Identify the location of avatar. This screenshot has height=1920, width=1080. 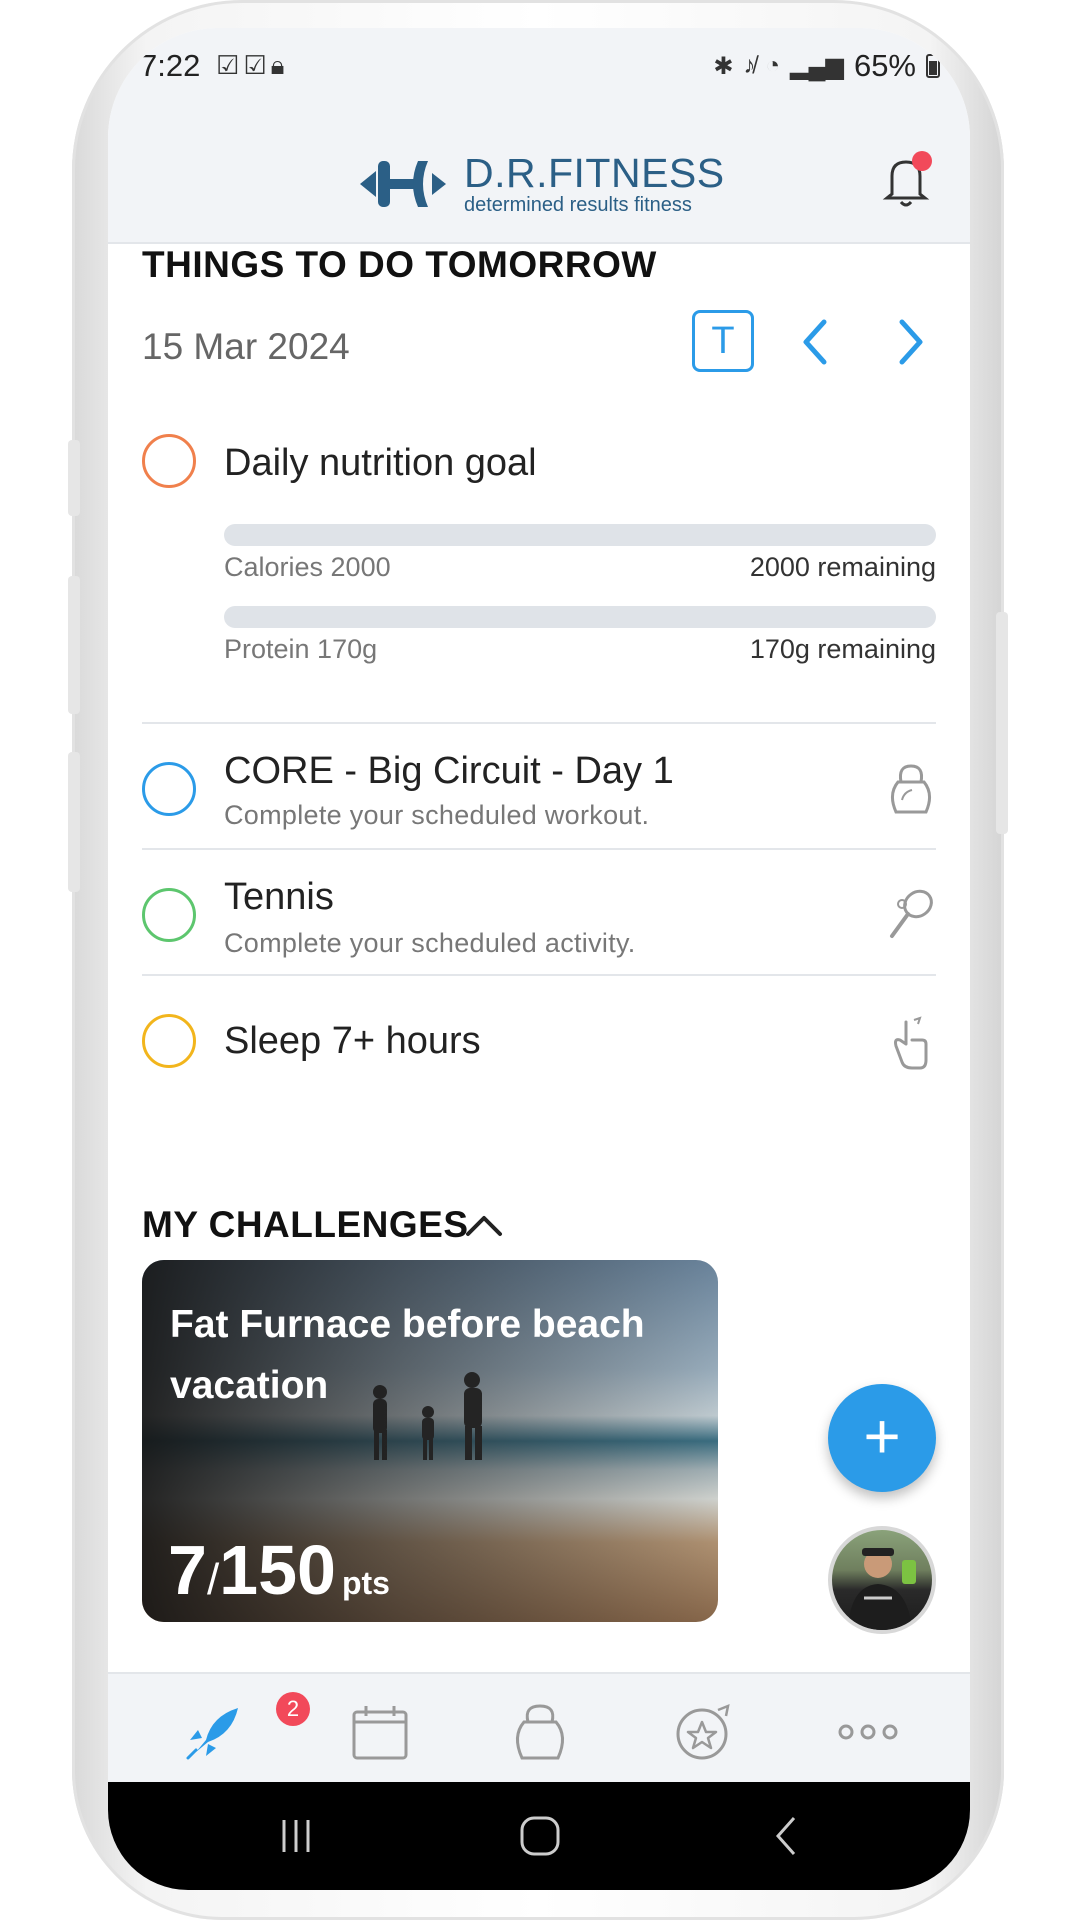
(882, 1580).